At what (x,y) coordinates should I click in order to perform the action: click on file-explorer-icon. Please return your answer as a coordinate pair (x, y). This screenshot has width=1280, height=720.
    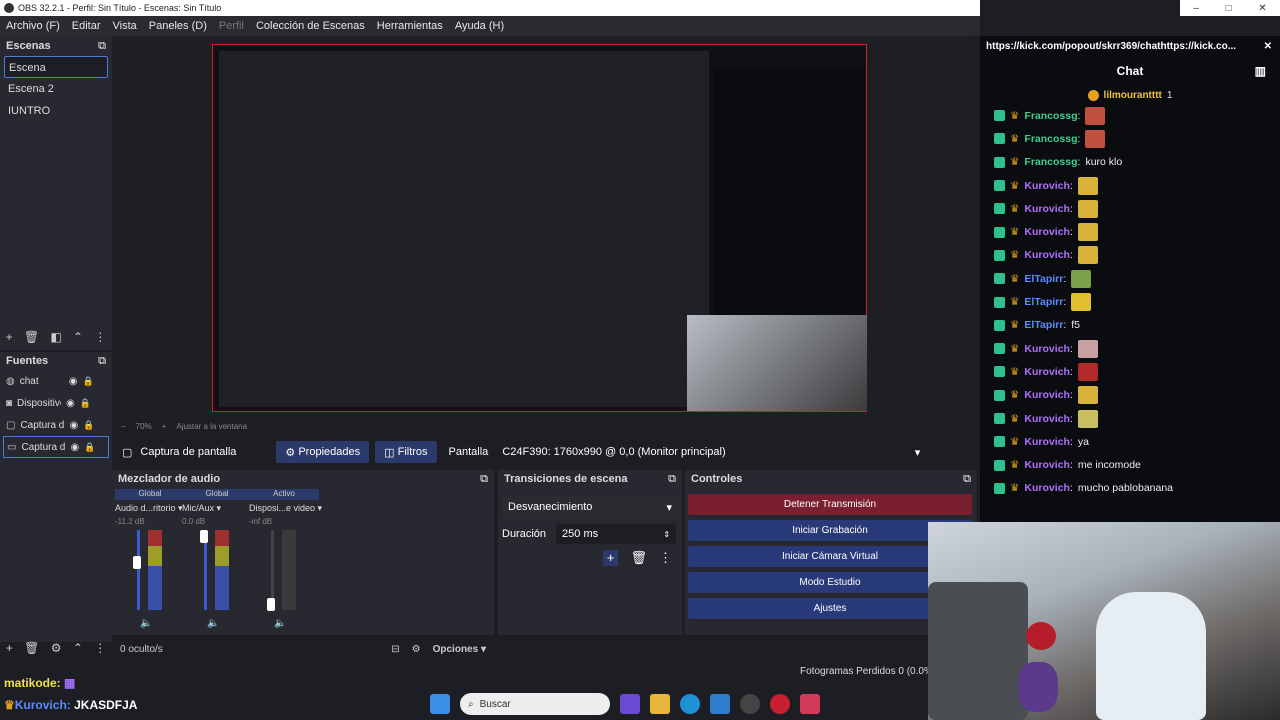
    Looking at the image, I should click on (660, 704).